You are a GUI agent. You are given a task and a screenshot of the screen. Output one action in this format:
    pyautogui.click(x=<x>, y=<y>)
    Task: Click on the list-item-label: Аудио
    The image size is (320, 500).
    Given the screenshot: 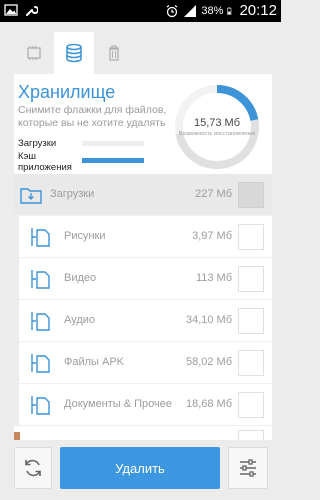 What is the action you would take?
    pyautogui.click(x=80, y=320)
    